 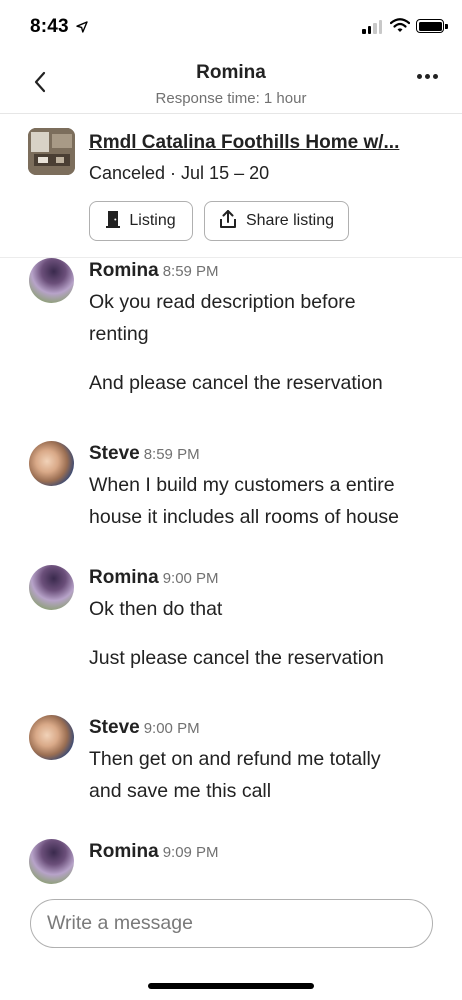 What do you see at coordinates (179, 173) in the screenshot?
I see `reservation-status: Canceled · Jul 15 – 20` at bounding box center [179, 173].